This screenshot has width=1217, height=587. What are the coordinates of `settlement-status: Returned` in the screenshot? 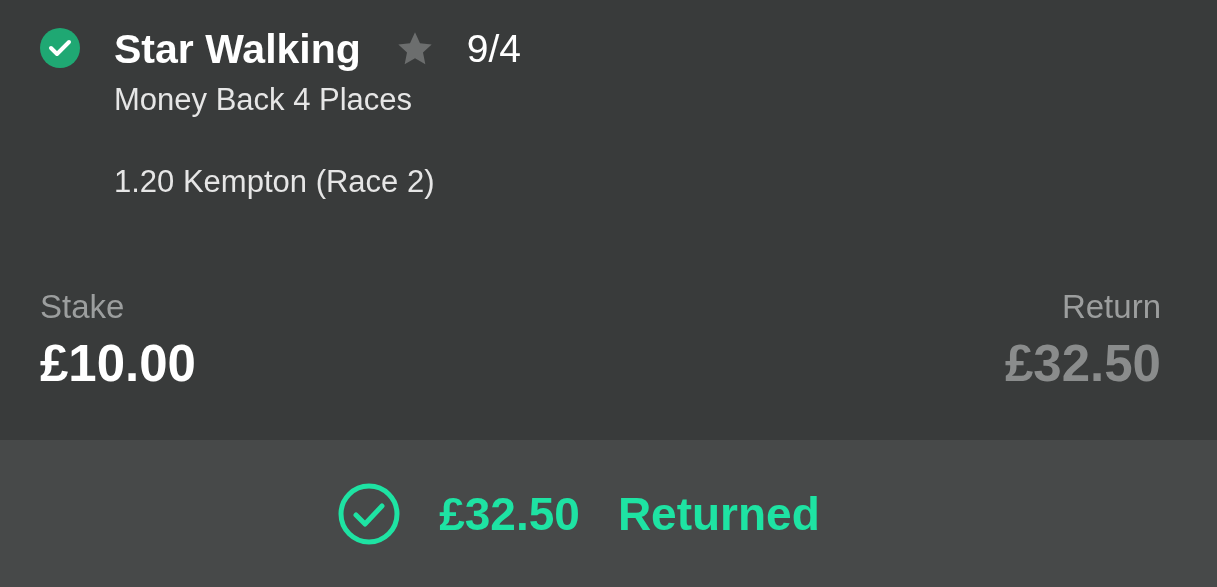 It's located at (718, 513).